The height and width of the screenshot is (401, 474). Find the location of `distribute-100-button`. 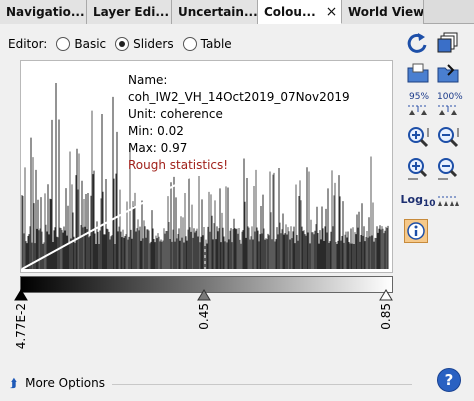

distribute-100-button is located at coordinates (448, 109).